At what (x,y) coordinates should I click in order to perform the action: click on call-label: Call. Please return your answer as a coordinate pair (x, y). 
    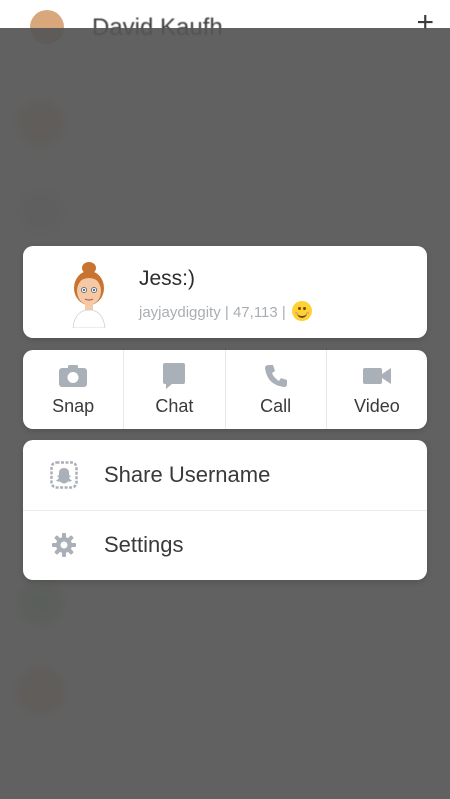
    Looking at the image, I should click on (276, 406).